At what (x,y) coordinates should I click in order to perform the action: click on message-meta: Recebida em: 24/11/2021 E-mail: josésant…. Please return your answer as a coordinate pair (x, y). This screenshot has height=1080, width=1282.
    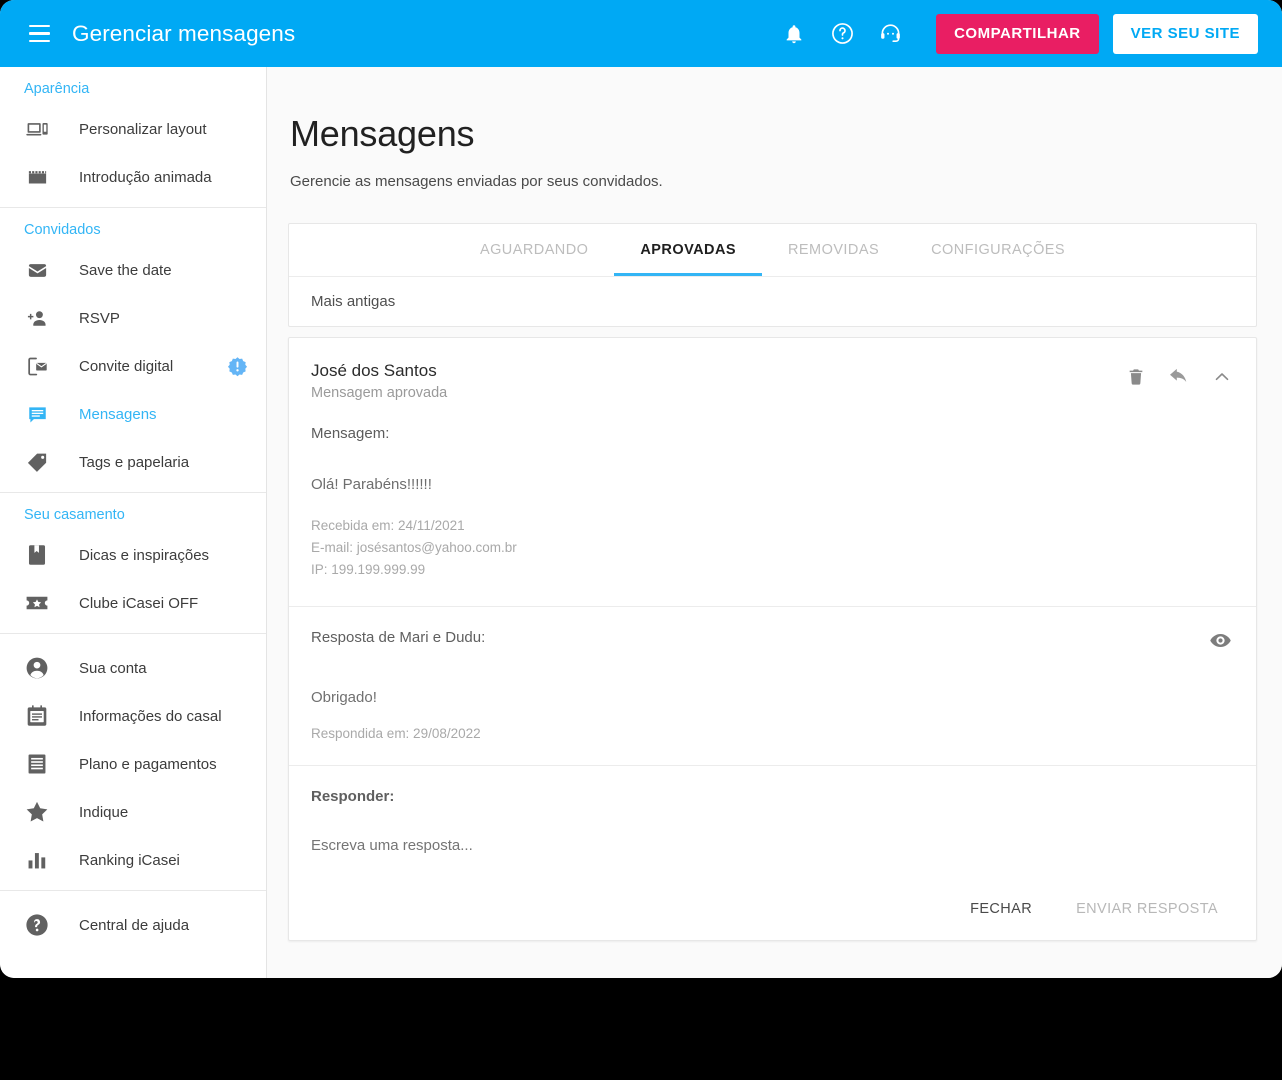
    Looking at the image, I should click on (771, 548).